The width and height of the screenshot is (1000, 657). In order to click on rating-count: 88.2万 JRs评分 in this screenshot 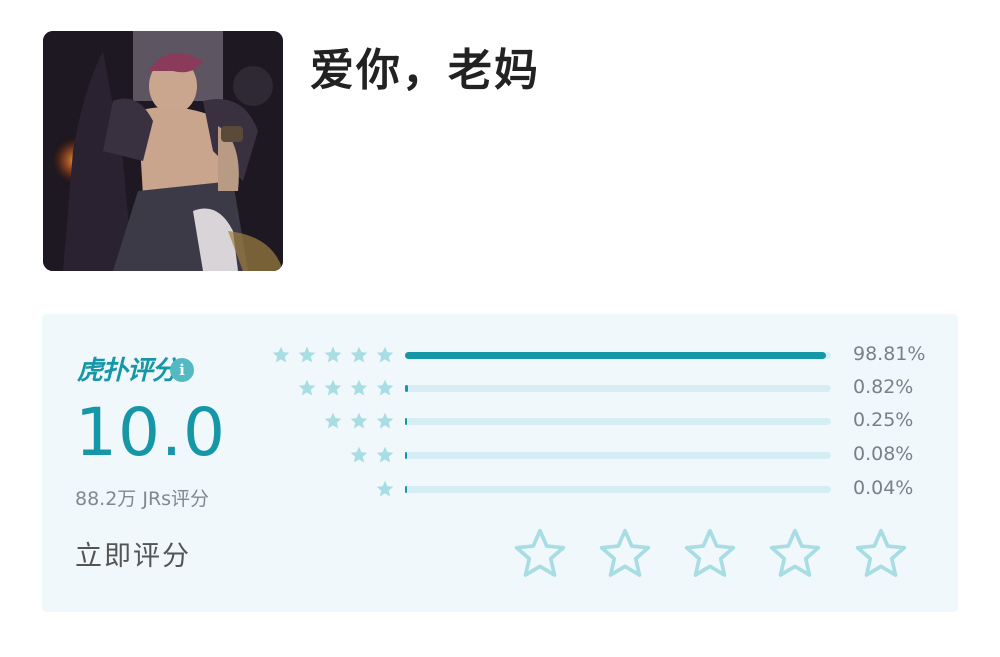, I will do `click(142, 499)`.